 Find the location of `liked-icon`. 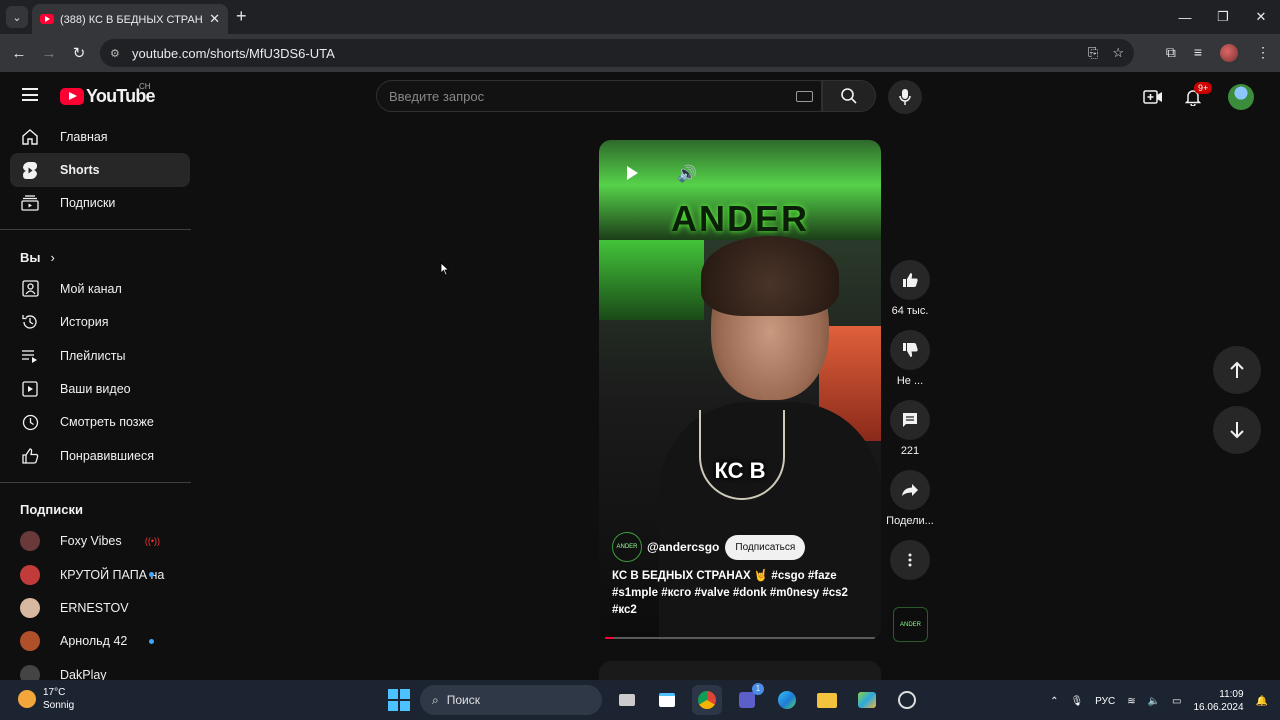

liked-icon is located at coordinates (30, 456).